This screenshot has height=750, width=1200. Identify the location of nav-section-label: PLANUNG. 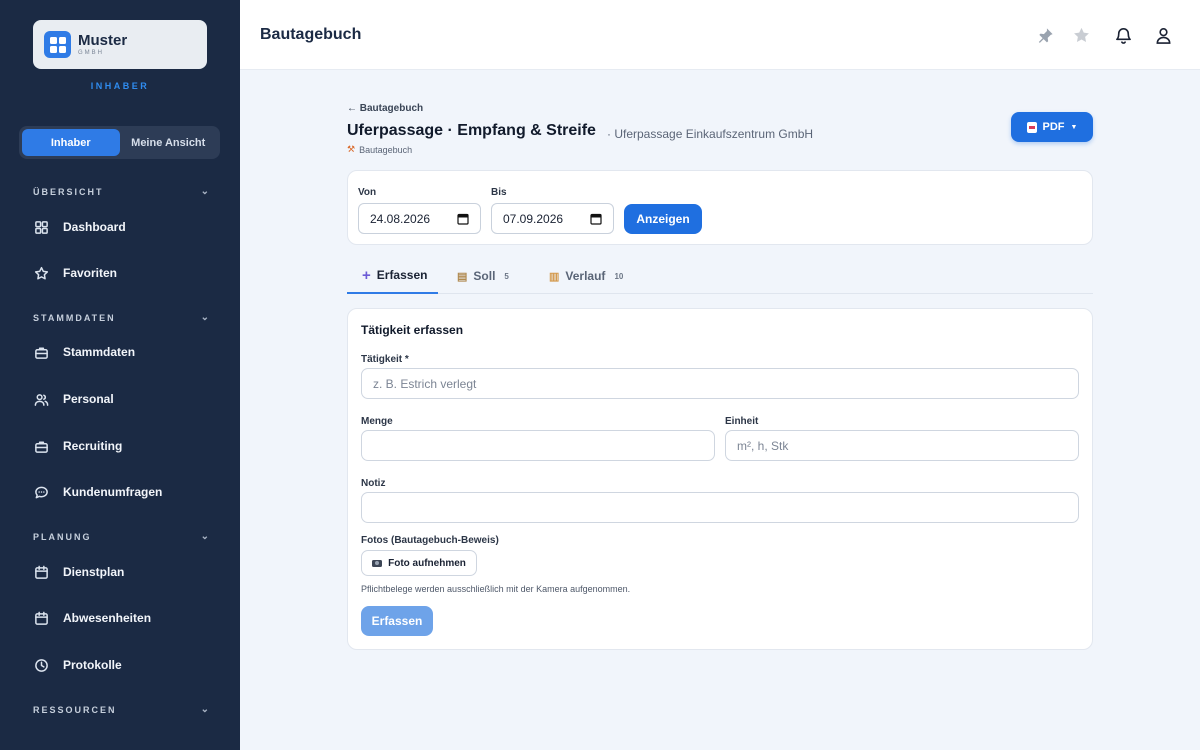
(62, 536).